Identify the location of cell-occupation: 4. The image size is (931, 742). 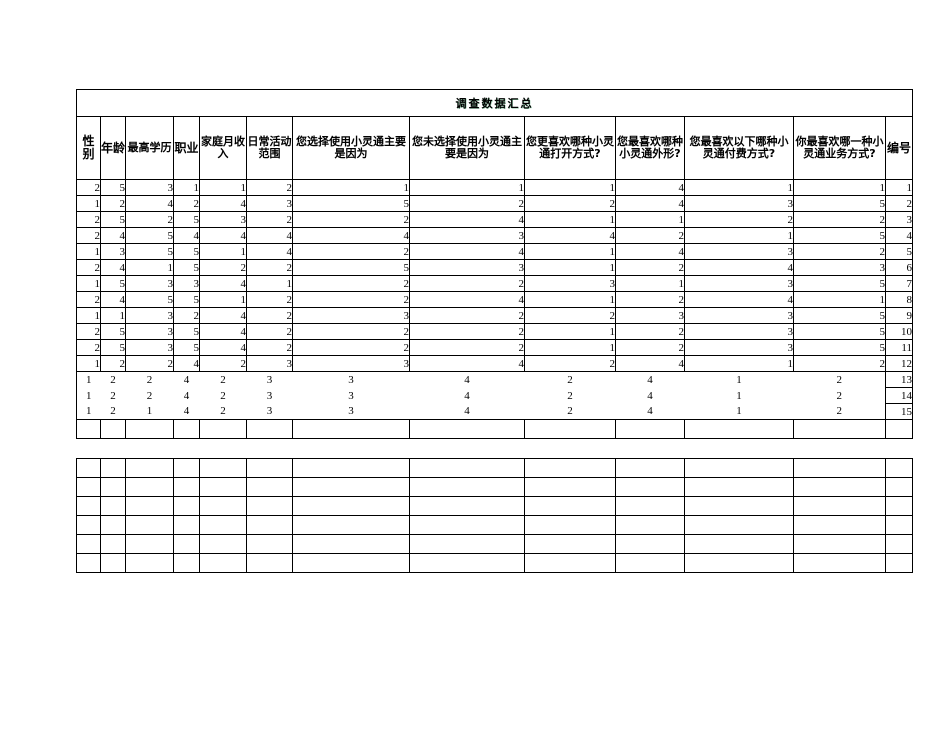
(186, 363).